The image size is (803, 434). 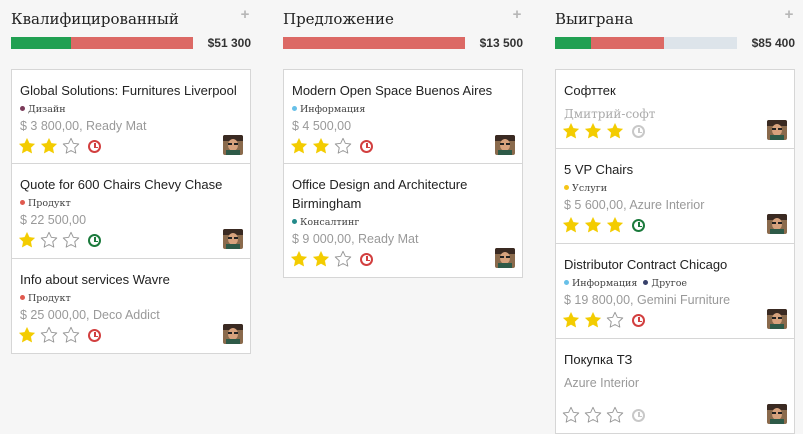 What do you see at coordinates (675, 386) in the screenshot?
I see `opportunity-card: Покупка ТЗ Azure Interior` at bounding box center [675, 386].